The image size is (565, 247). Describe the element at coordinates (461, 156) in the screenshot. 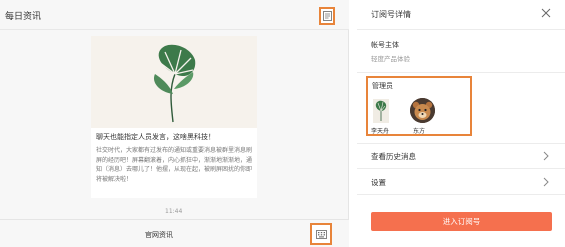

I see `history-messages-row: 查看历史消息` at that location.